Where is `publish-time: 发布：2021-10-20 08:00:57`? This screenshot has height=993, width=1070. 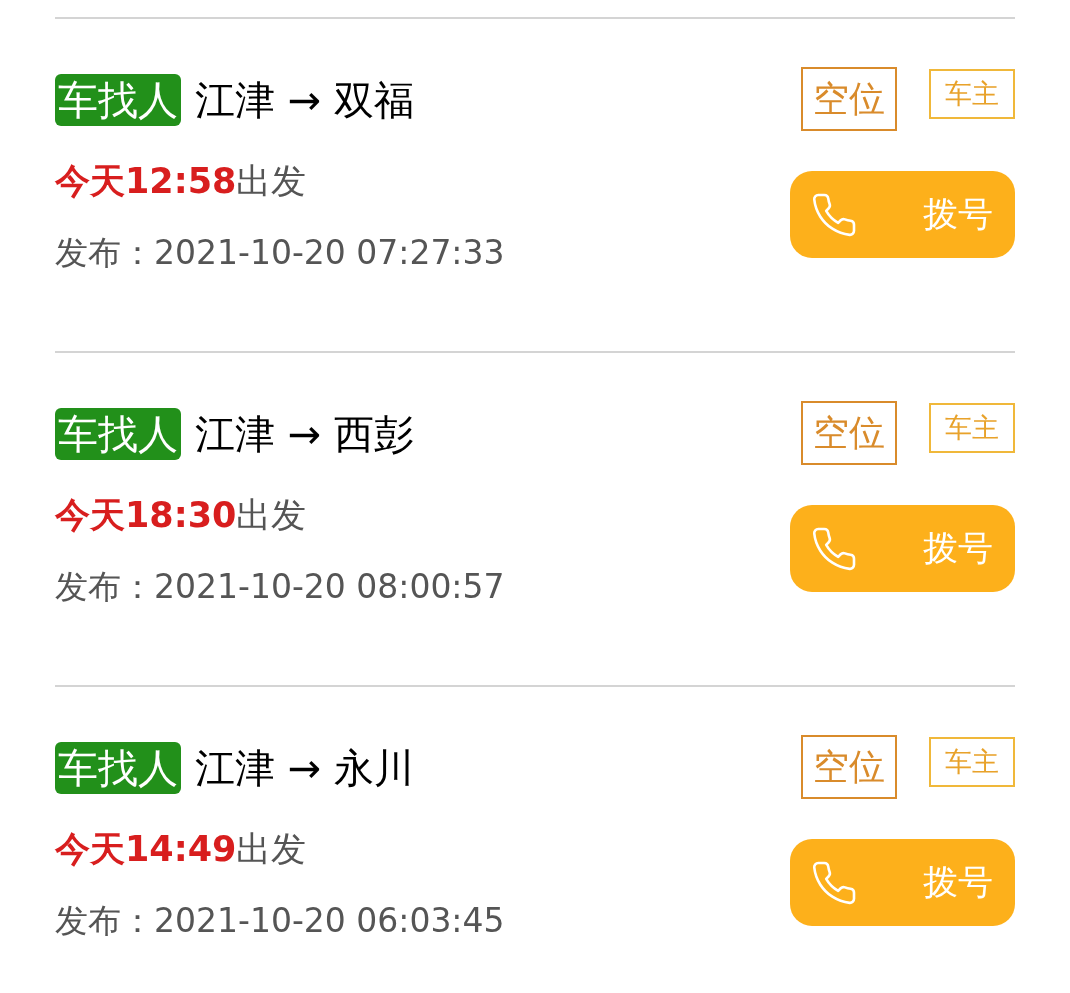 publish-time: 发布：2021-10-20 08:00:57 is located at coordinates (280, 587).